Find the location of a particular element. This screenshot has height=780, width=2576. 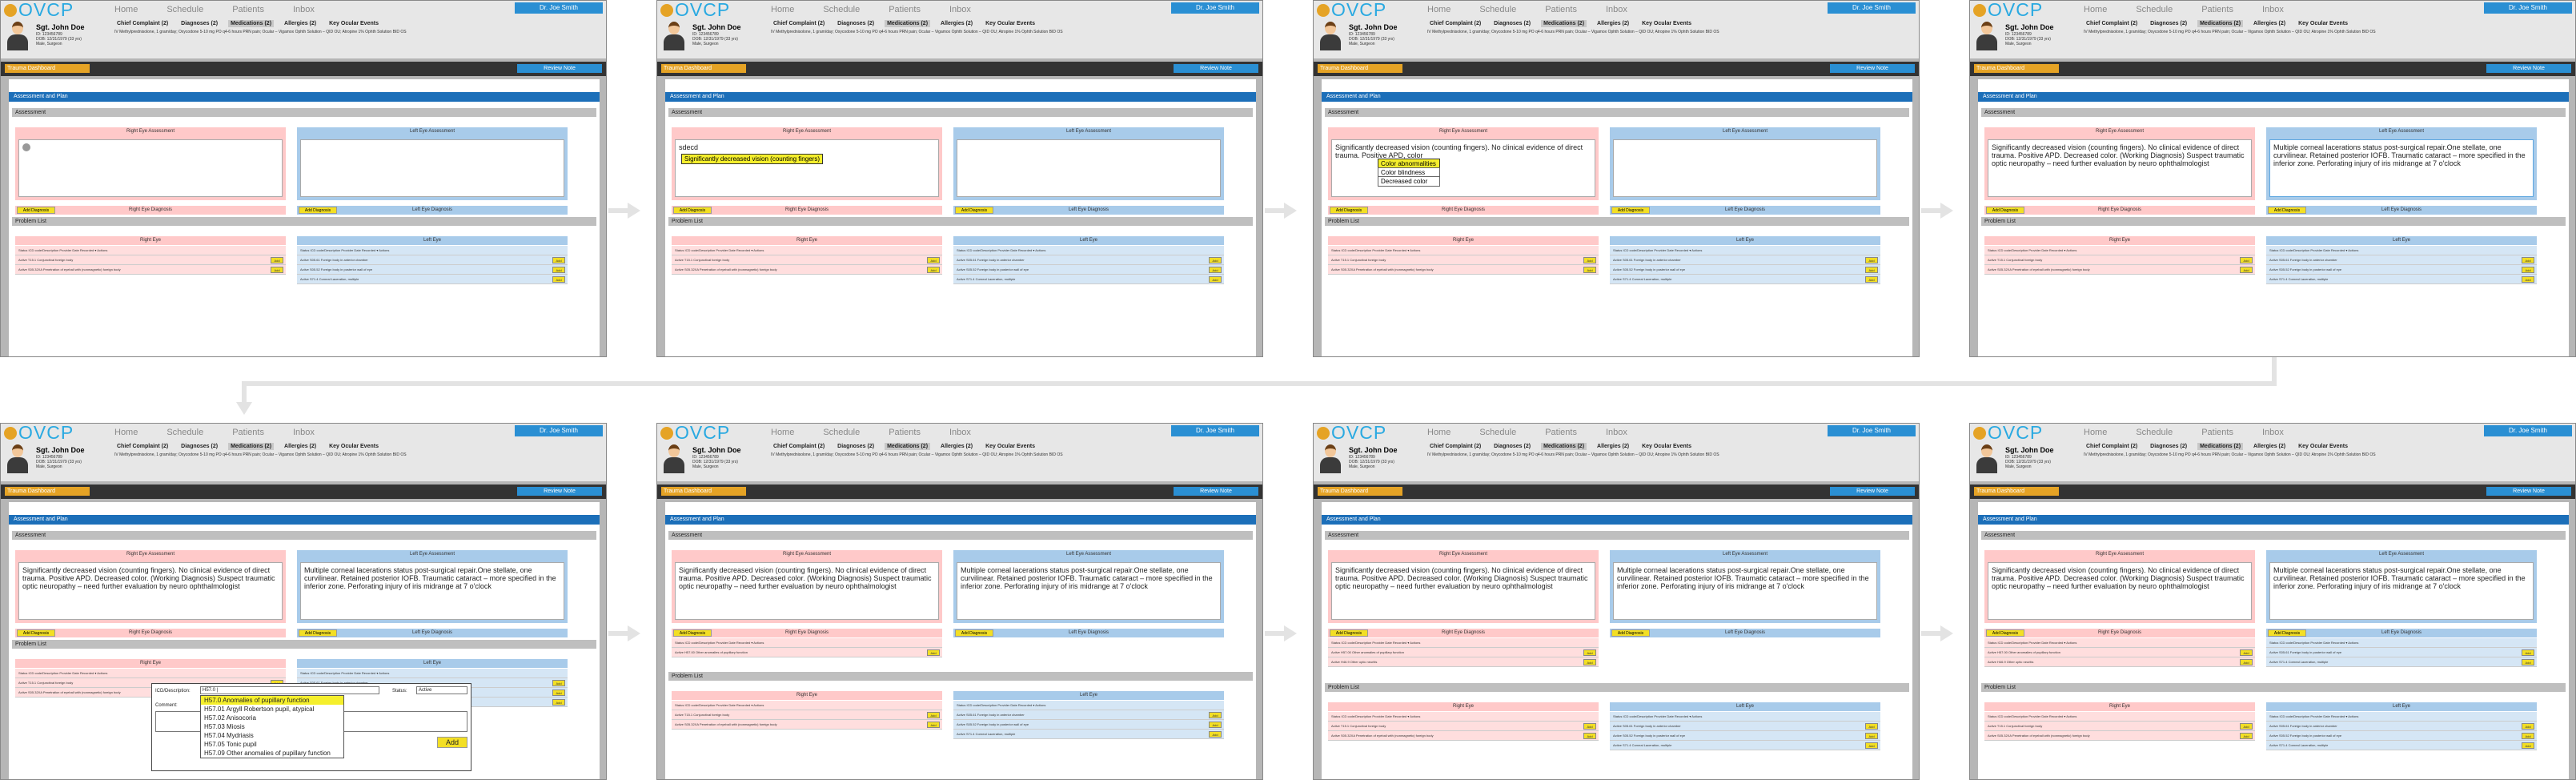

autocomplete-option: Decreased color is located at coordinates (1409, 181).